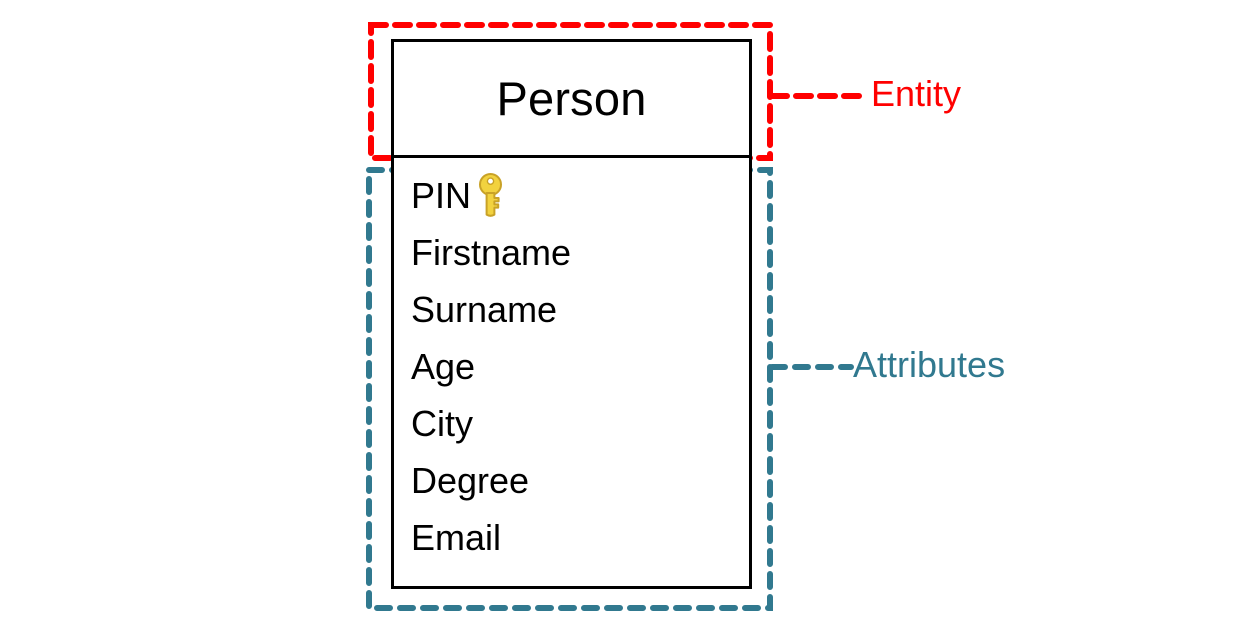  Describe the element at coordinates (456, 537) in the screenshot. I see `attribute-label: Email` at that location.